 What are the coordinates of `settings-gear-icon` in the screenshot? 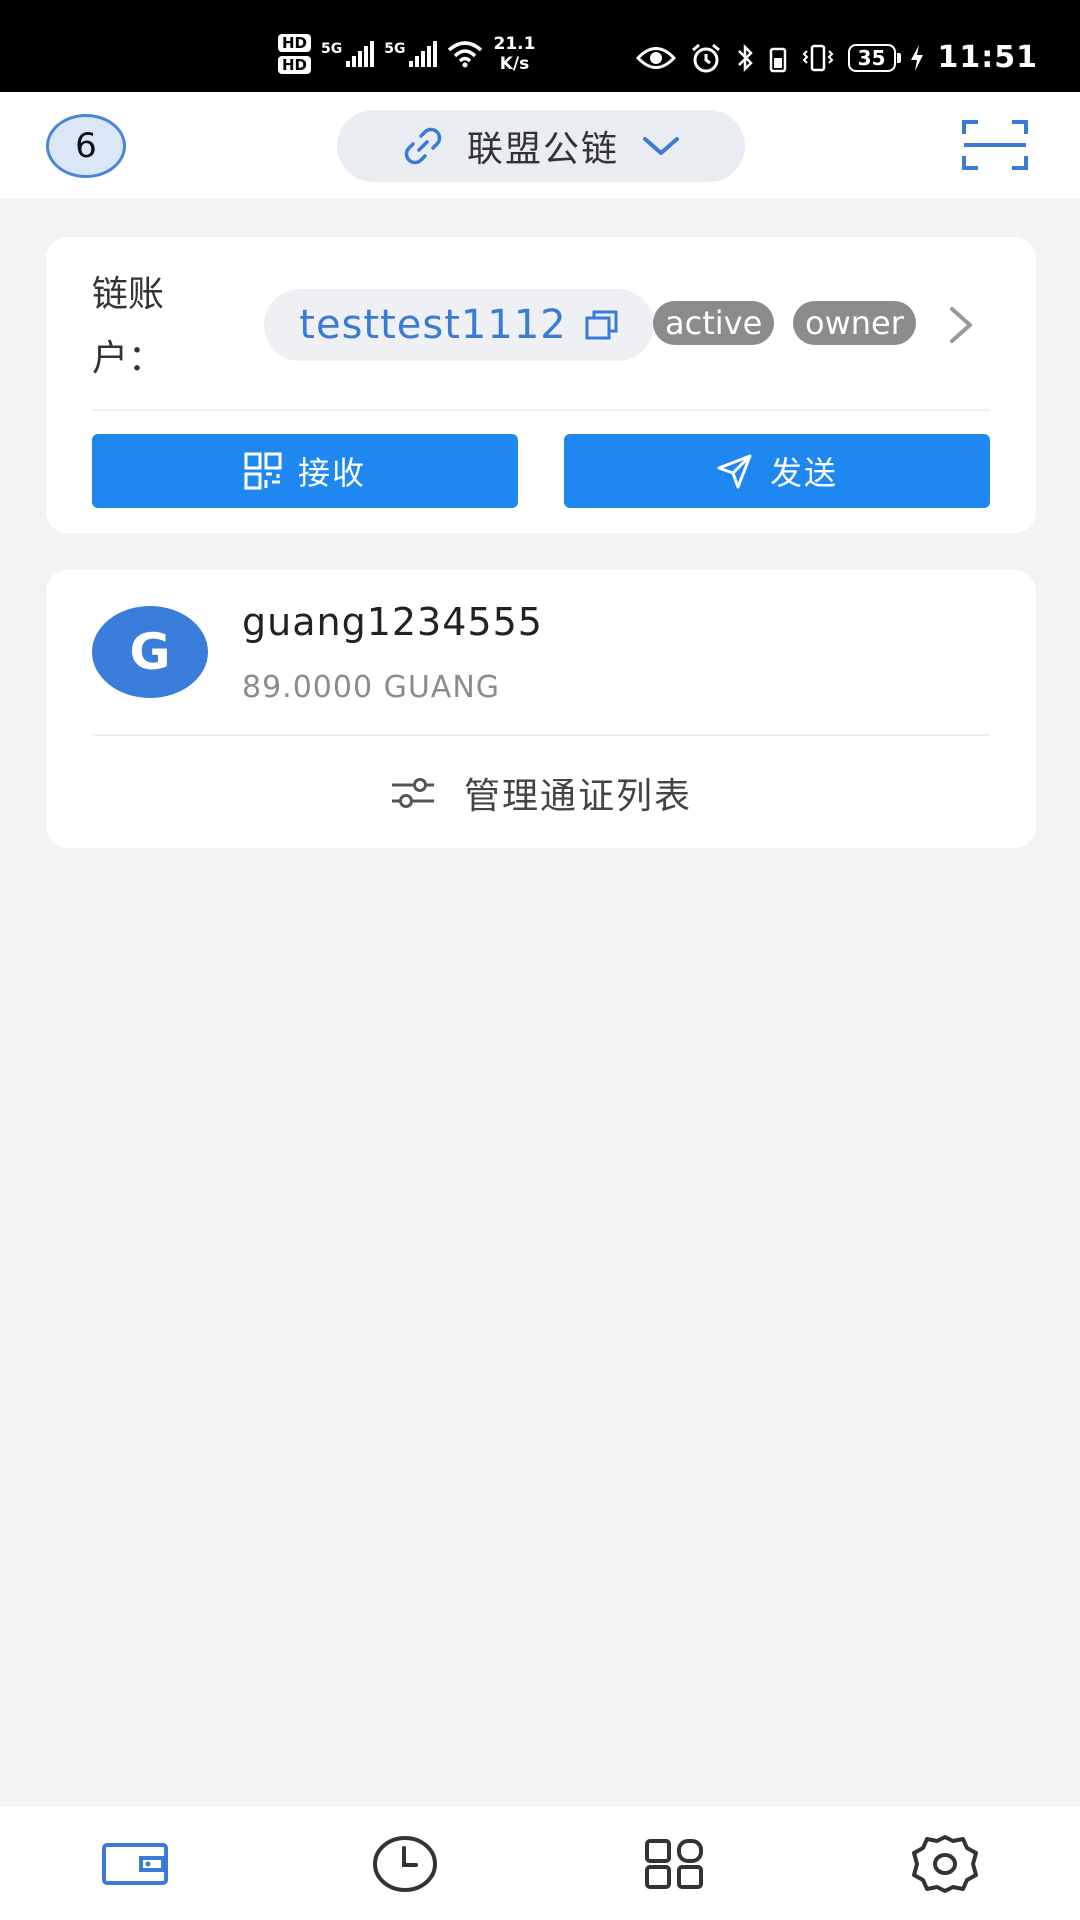 It's located at (945, 1864).